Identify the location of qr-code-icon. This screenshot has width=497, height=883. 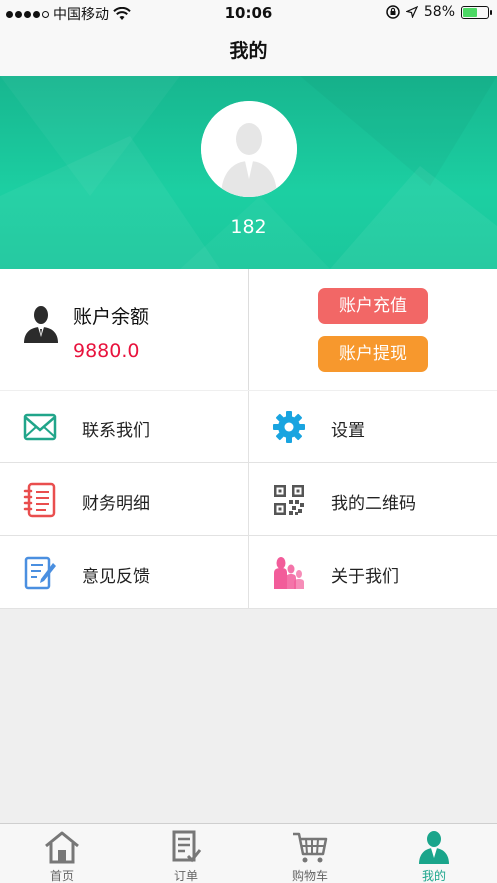
(289, 500).